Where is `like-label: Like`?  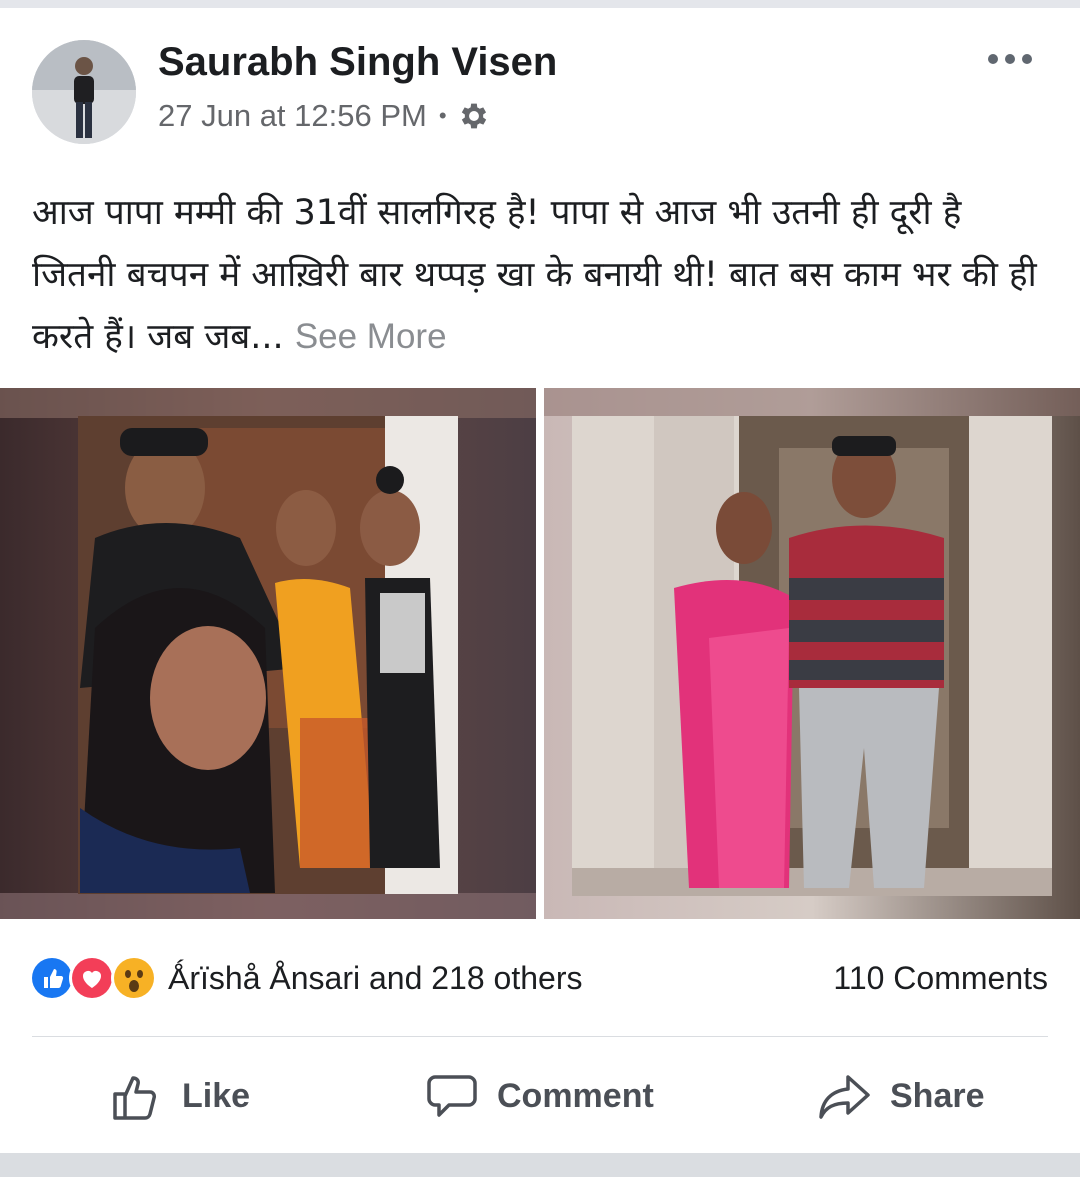
like-label: Like is located at coordinates (216, 1095).